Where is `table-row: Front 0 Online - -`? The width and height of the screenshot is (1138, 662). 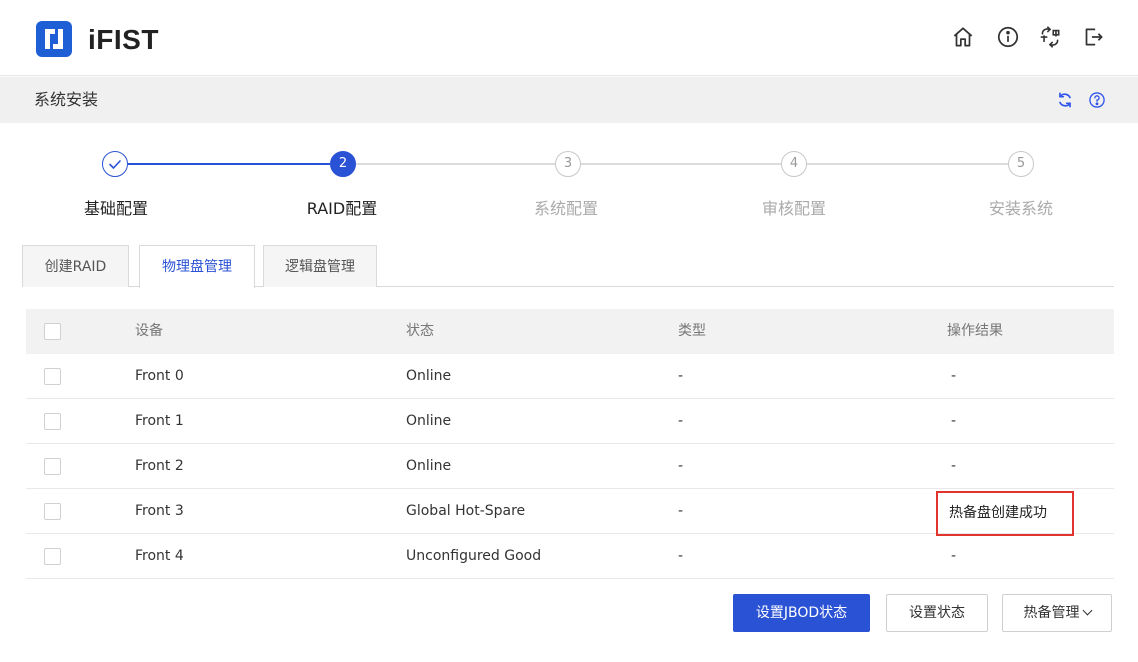 table-row: Front 0 Online - - is located at coordinates (570, 376).